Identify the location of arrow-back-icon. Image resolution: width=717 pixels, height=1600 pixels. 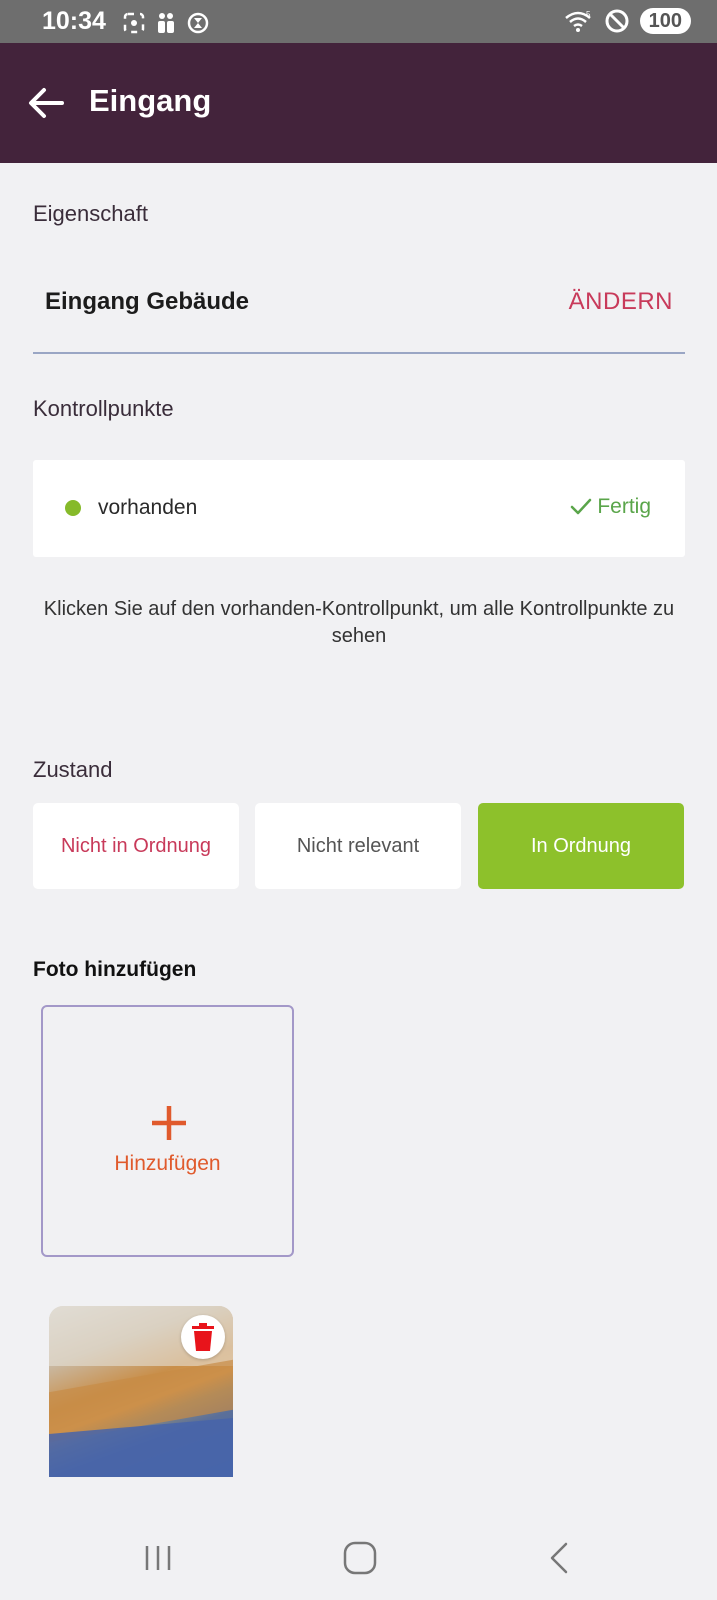
(46, 103).